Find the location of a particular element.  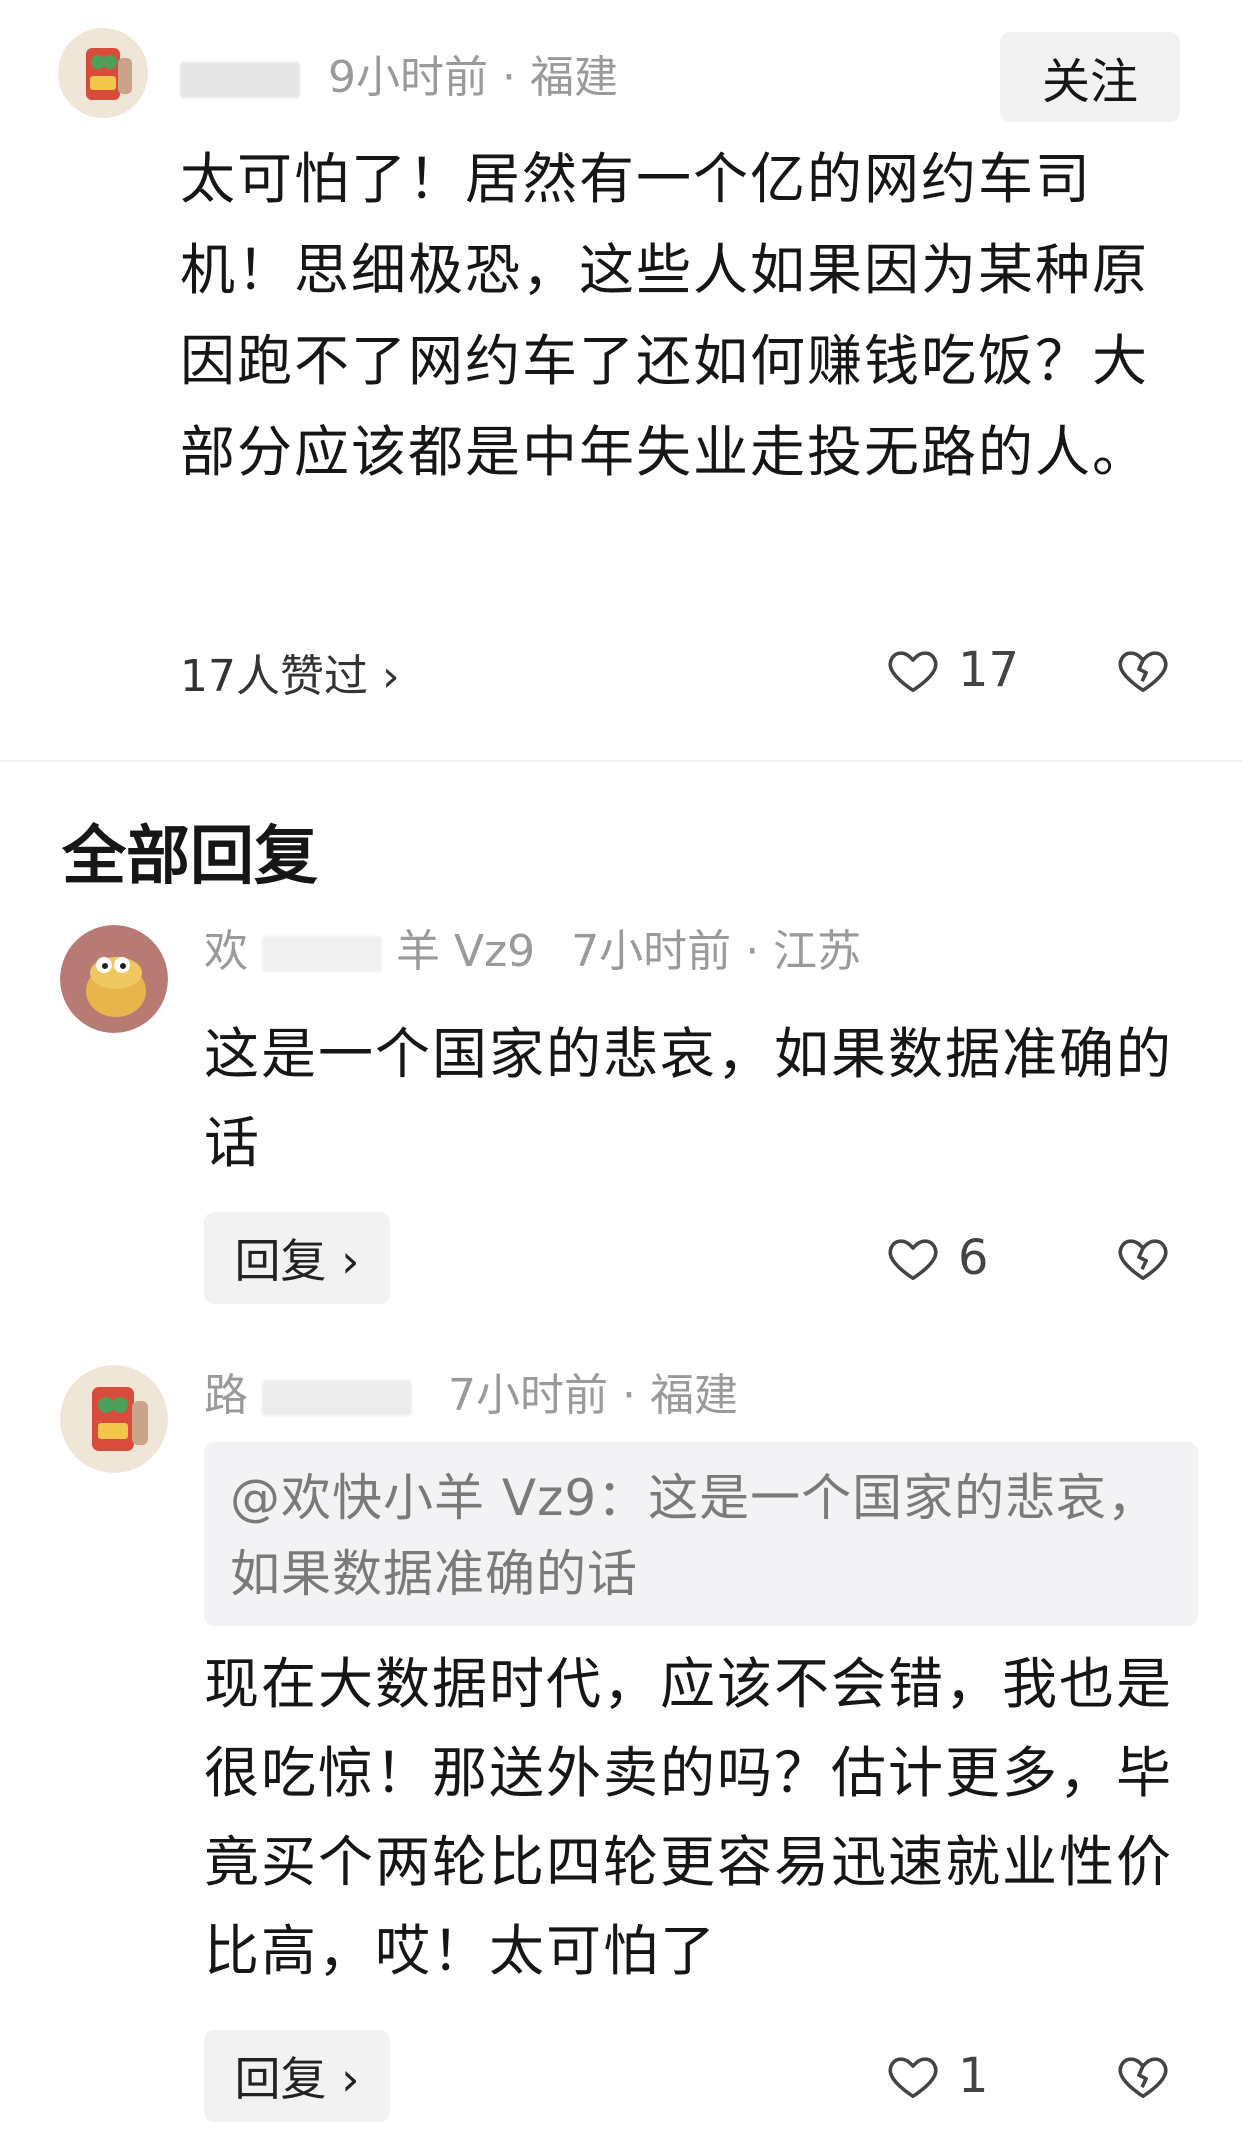

reply-location: 福建 is located at coordinates (693, 1395).